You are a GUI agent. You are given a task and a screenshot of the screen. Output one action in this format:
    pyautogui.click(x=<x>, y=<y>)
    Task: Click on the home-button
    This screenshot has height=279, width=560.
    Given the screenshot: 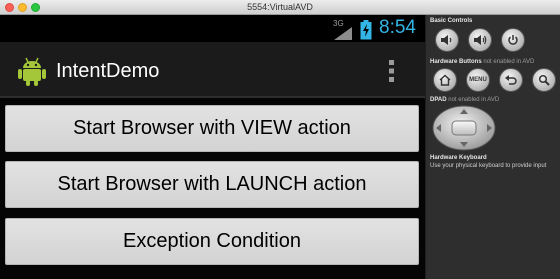 What is the action you would take?
    pyautogui.click(x=445, y=80)
    